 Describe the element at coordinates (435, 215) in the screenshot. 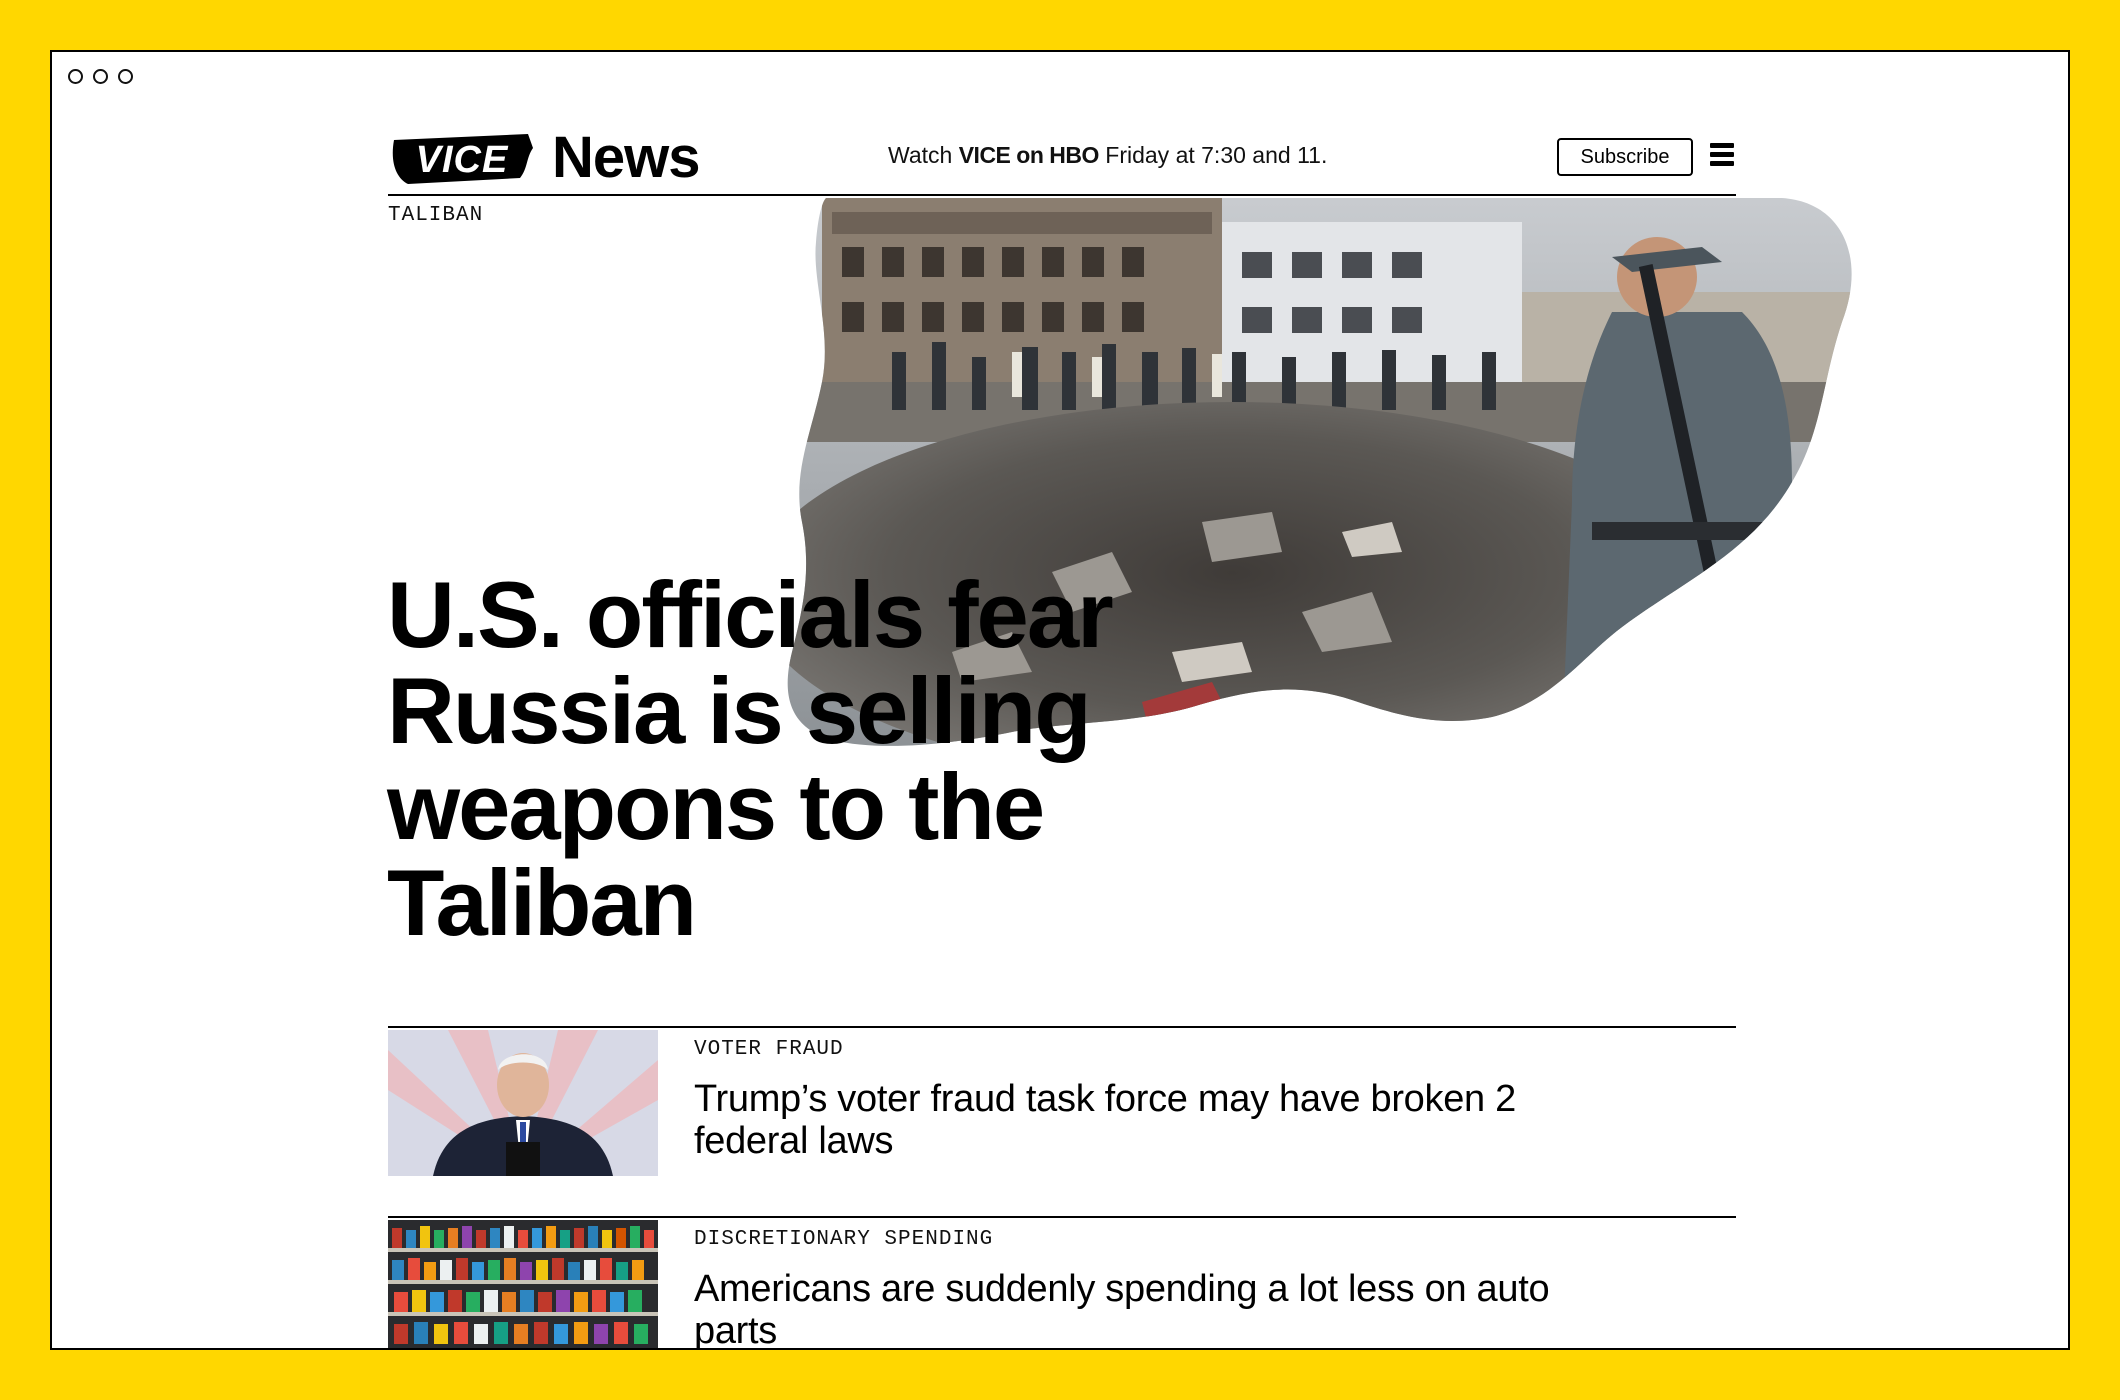

I see `hero-kicker: TALIBAN` at that location.